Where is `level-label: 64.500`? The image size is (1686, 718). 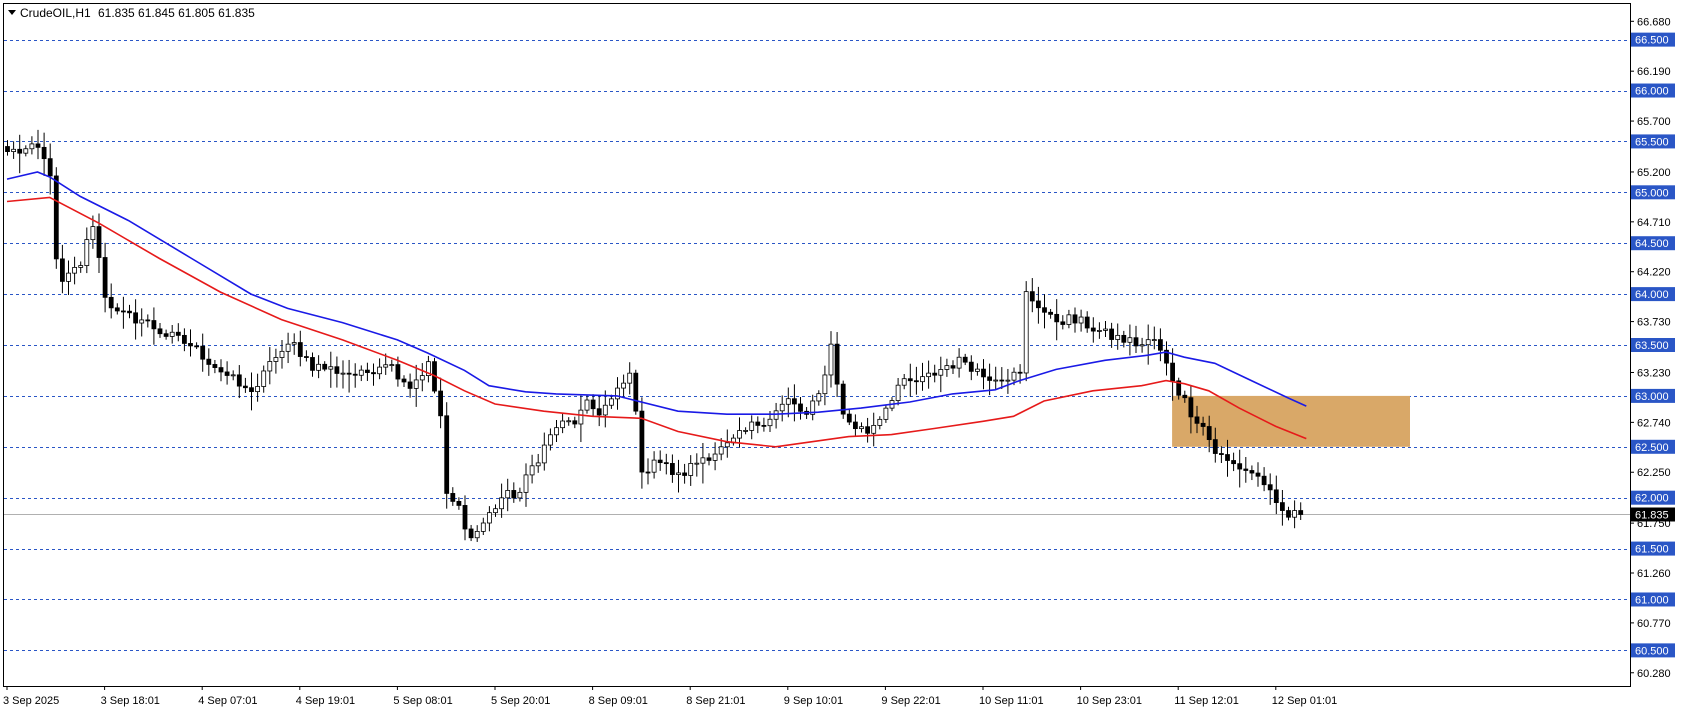
level-label: 64.500 is located at coordinates (1653, 243).